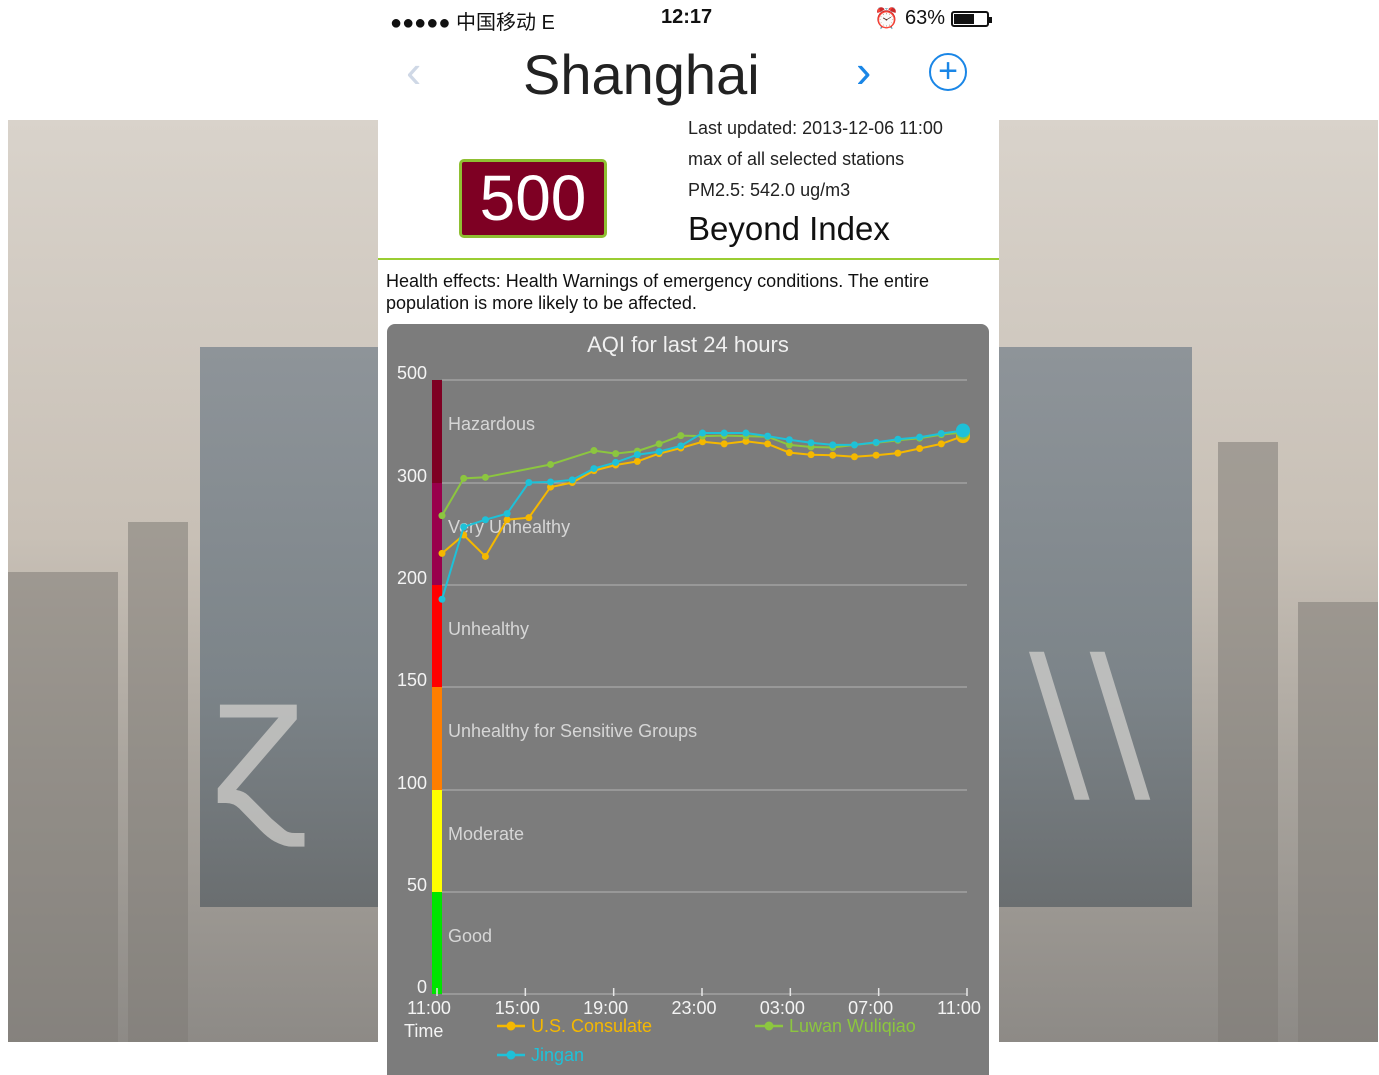 The width and height of the screenshot is (1379, 1075). I want to click on band-label: Unhealthy for Sensitive Groups, so click(572, 731).